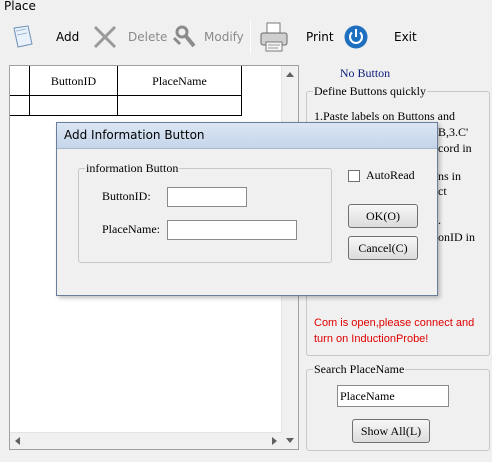  What do you see at coordinates (354, 176) in the screenshot?
I see `autoread-checkbox` at bounding box center [354, 176].